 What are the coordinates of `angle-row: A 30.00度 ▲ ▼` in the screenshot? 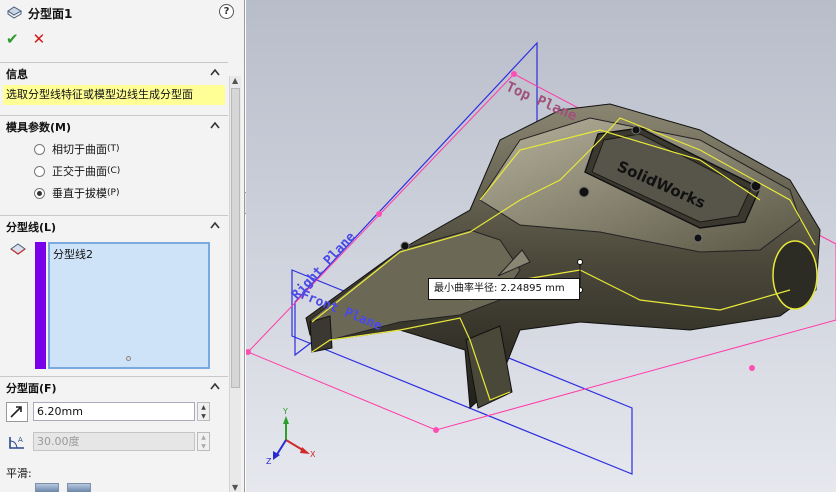 It's located at (114, 442).